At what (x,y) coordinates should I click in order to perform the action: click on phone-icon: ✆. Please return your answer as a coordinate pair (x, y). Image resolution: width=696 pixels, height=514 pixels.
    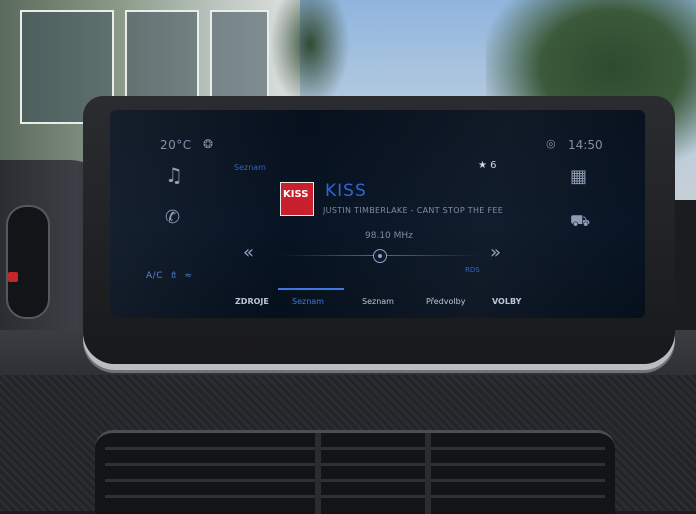
    Looking at the image, I should click on (172, 217).